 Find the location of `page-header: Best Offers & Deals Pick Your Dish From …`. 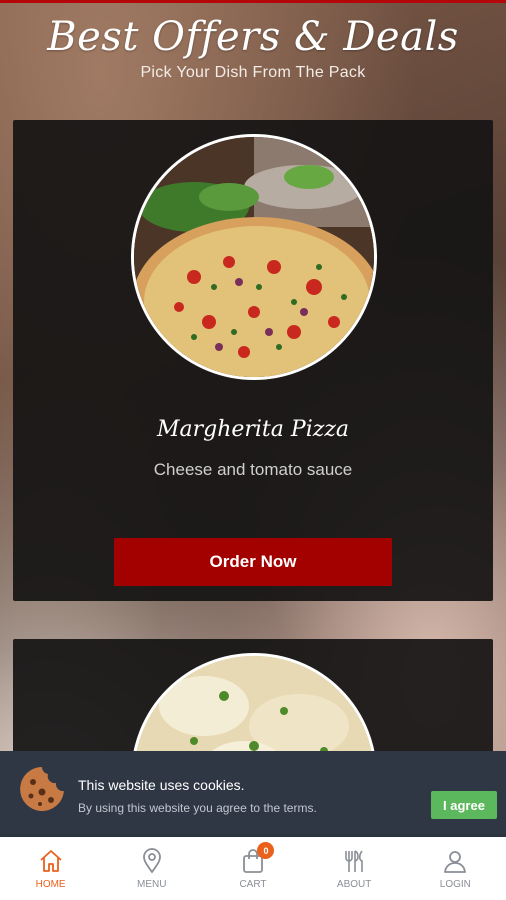

page-header: Best Offers & Deals Pick Your Dish From … is located at coordinates (253, 48).